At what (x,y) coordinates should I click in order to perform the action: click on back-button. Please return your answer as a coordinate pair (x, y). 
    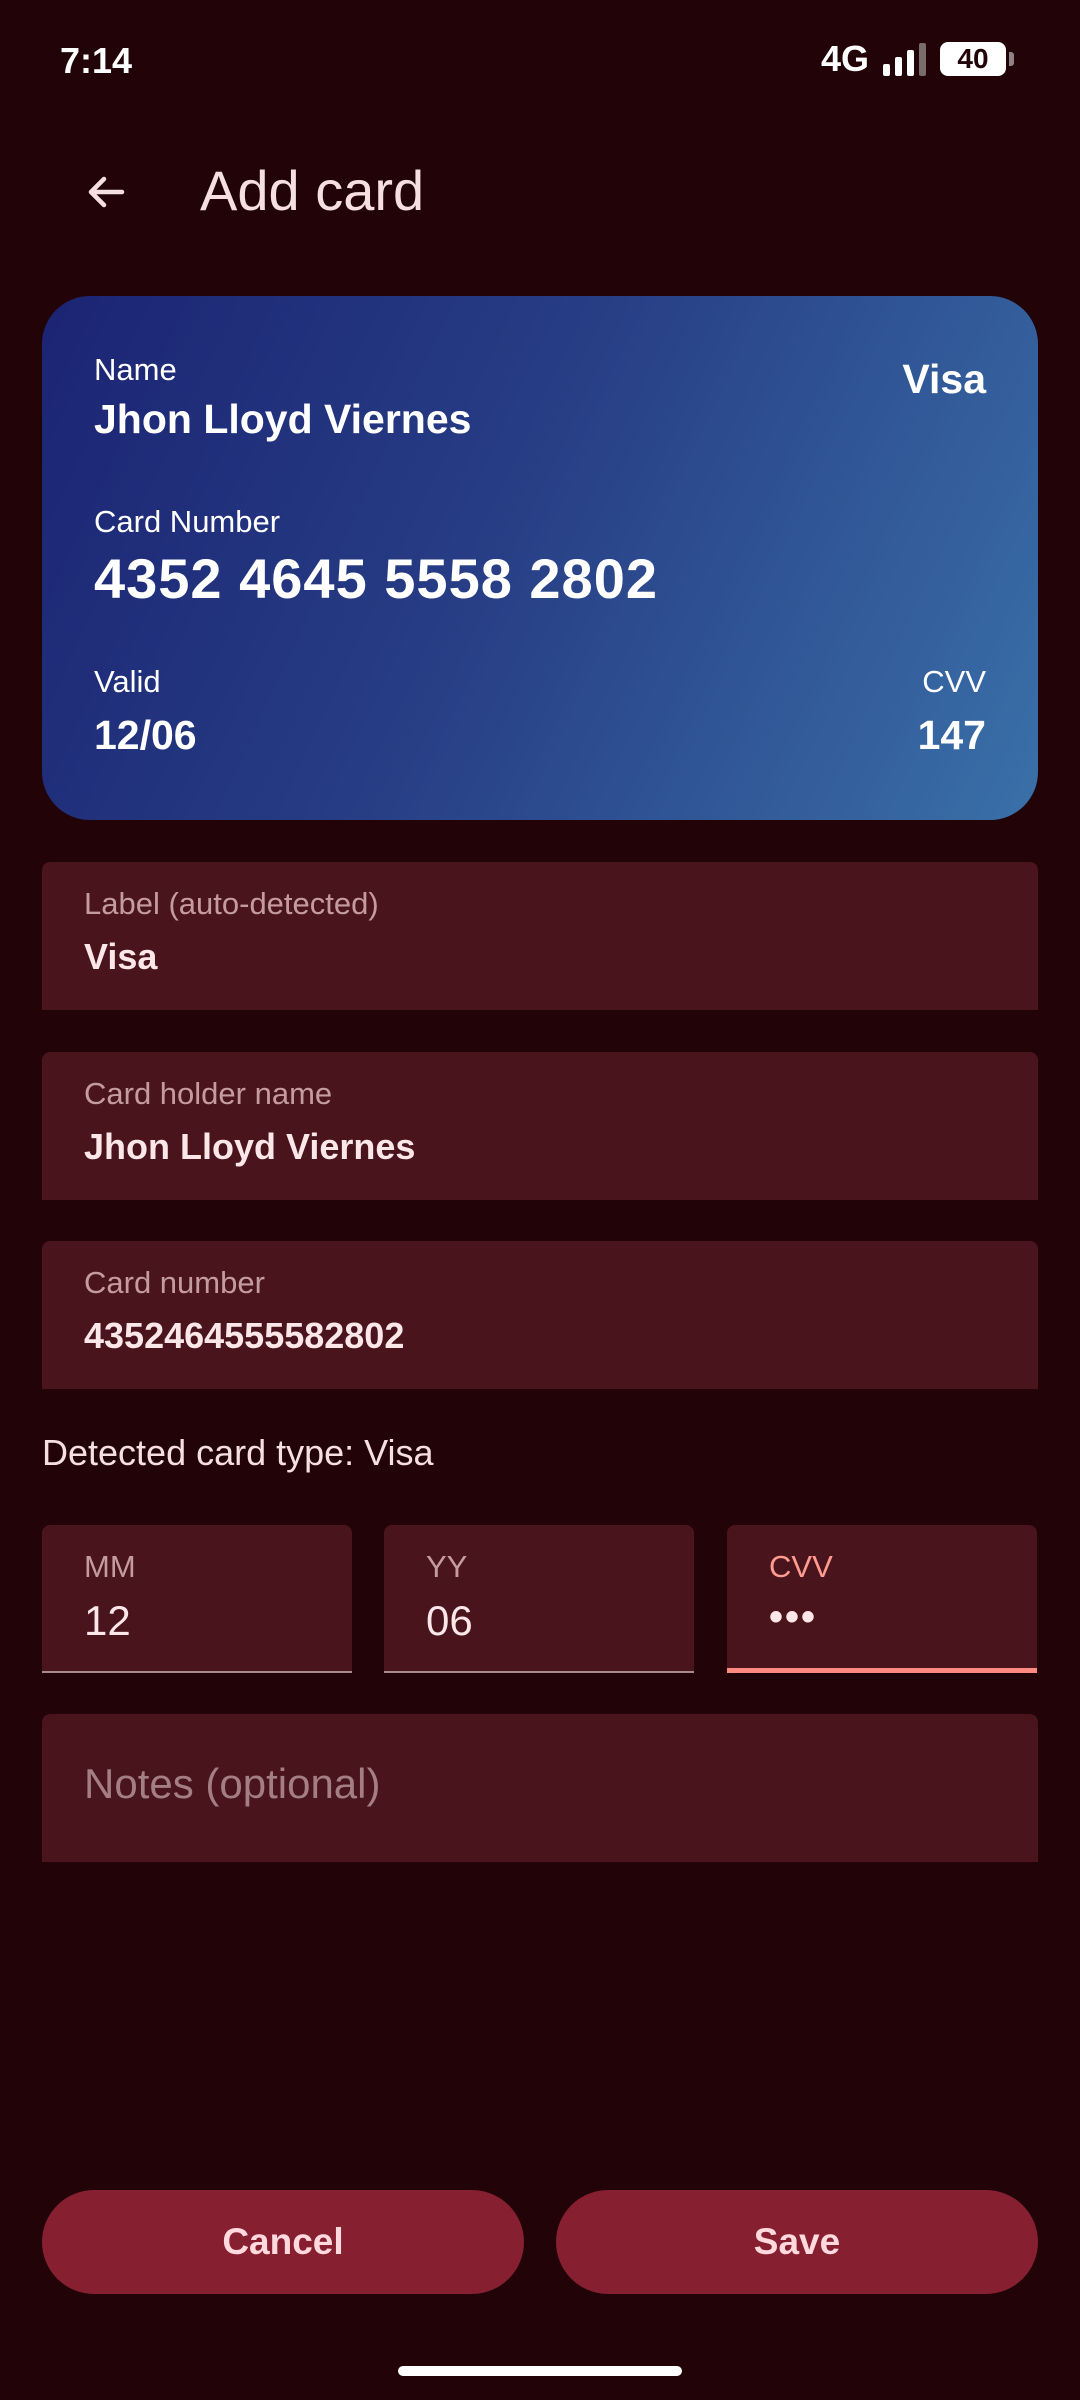
    Looking at the image, I should click on (106, 192).